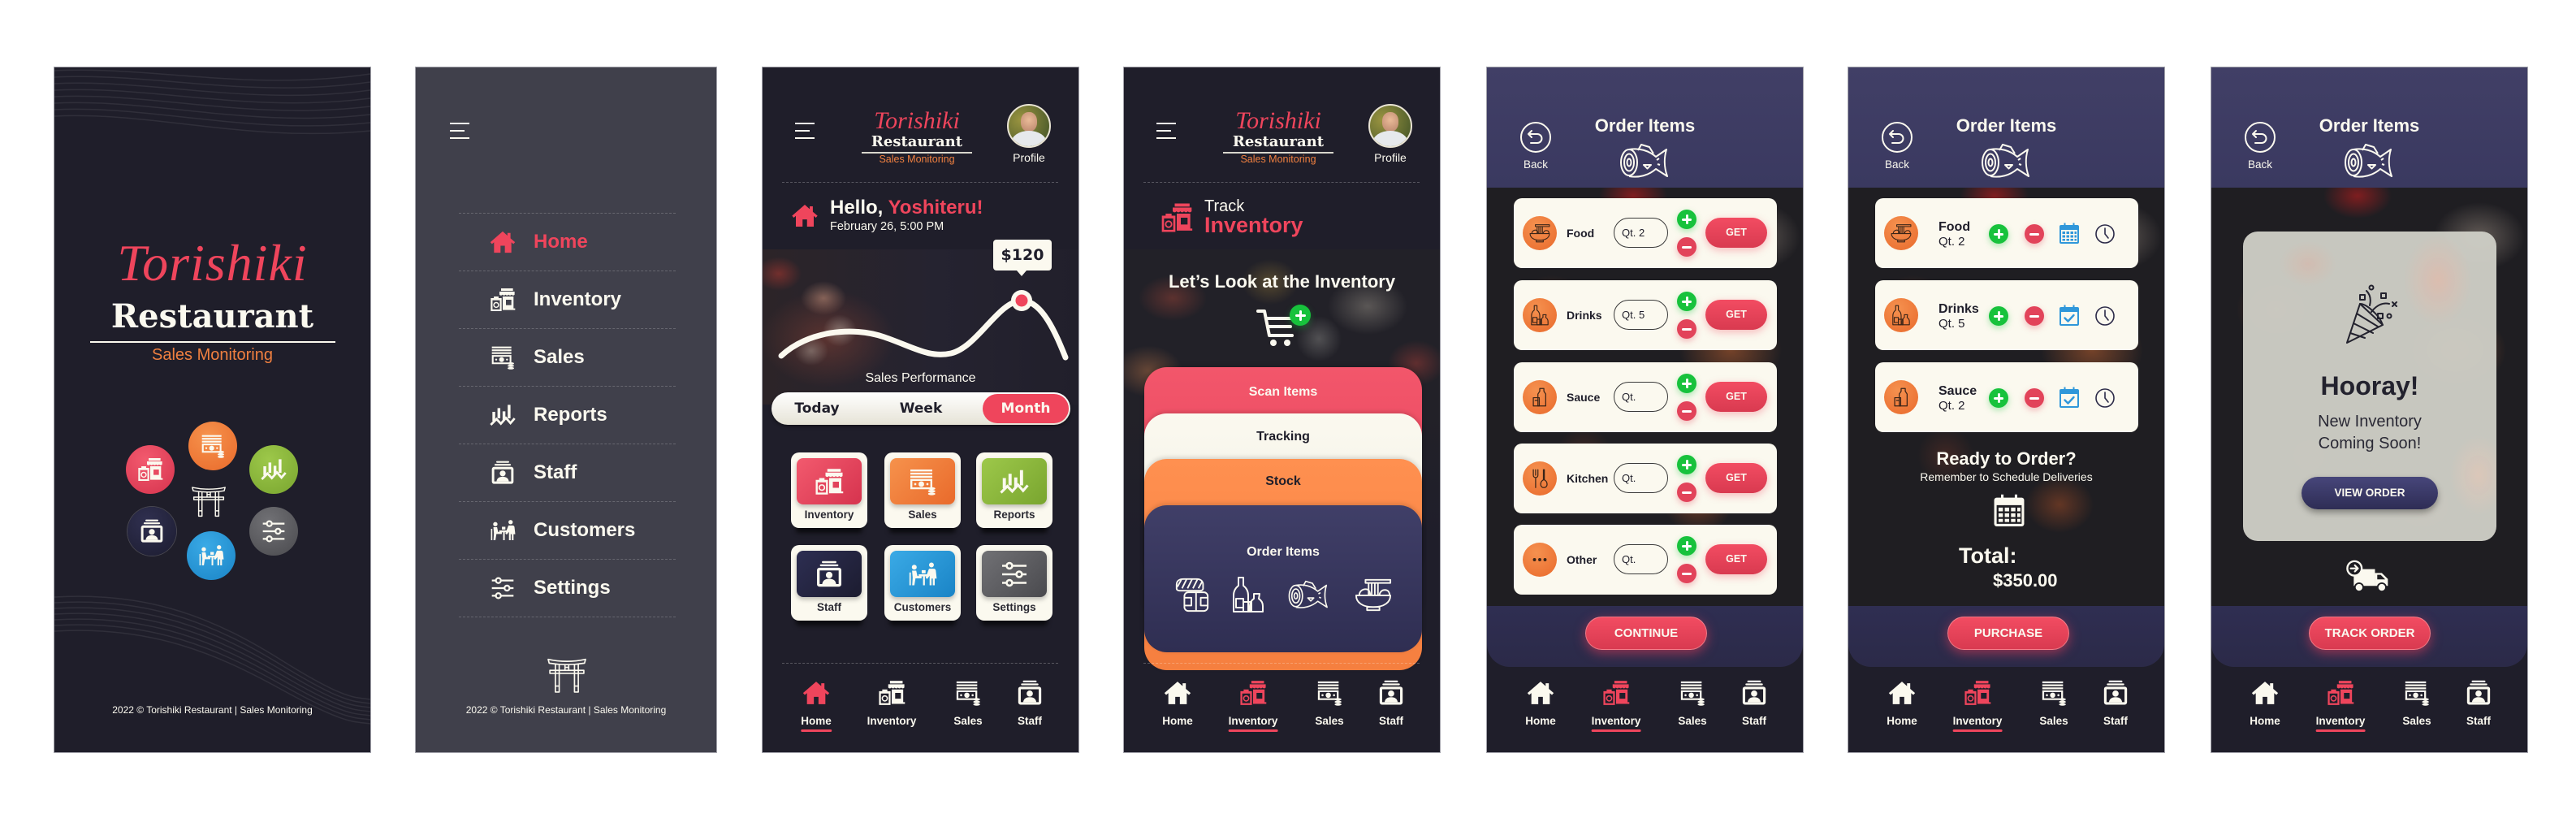 This screenshot has width=2576, height=818. I want to click on tile-settings: Settings, so click(1014, 583).